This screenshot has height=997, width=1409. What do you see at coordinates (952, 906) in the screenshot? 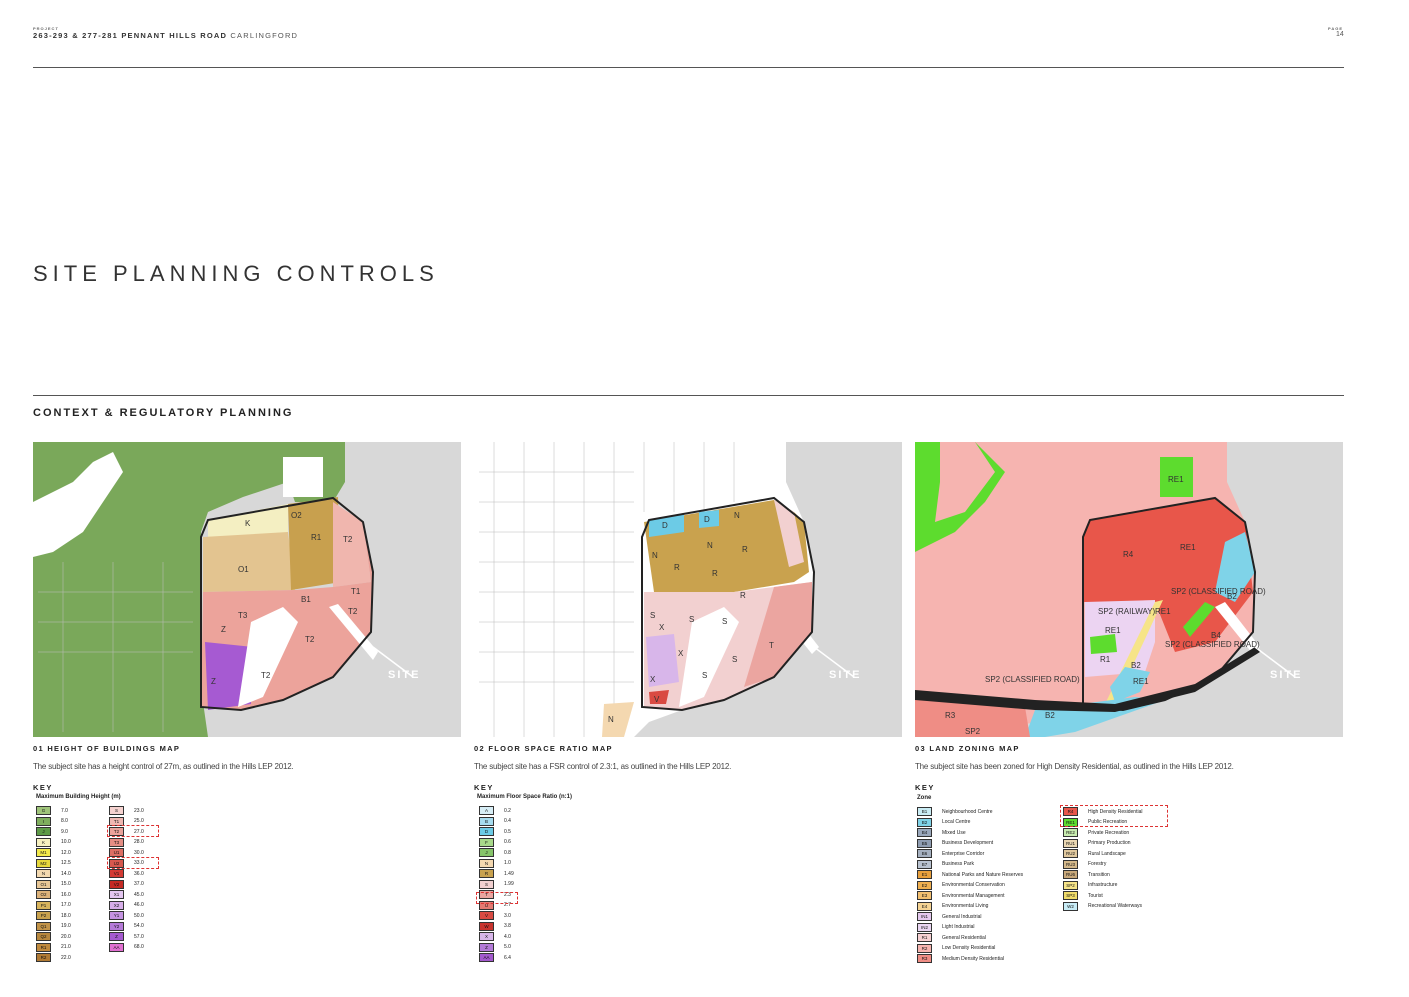
I see `legend-row: E4 Environmental Living` at bounding box center [952, 906].